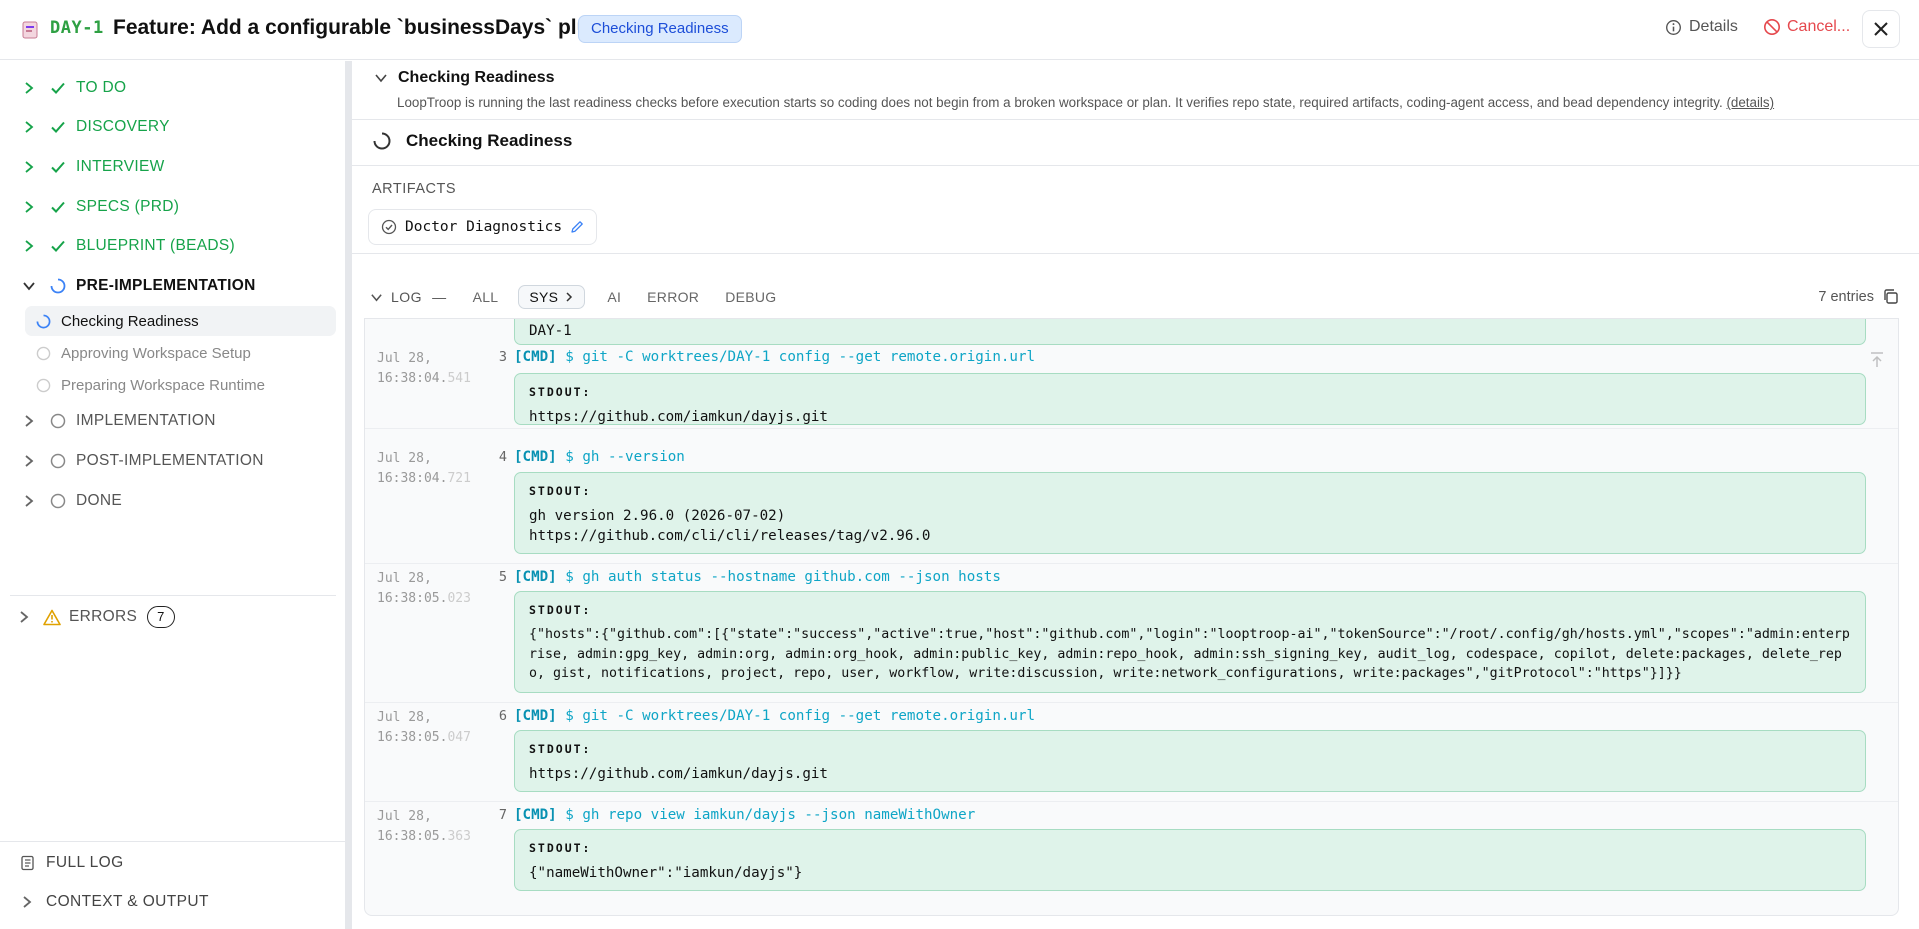 This screenshot has height=929, width=1919. I want to click on phase-discovery: DISCOVERY, so click(96, 127).